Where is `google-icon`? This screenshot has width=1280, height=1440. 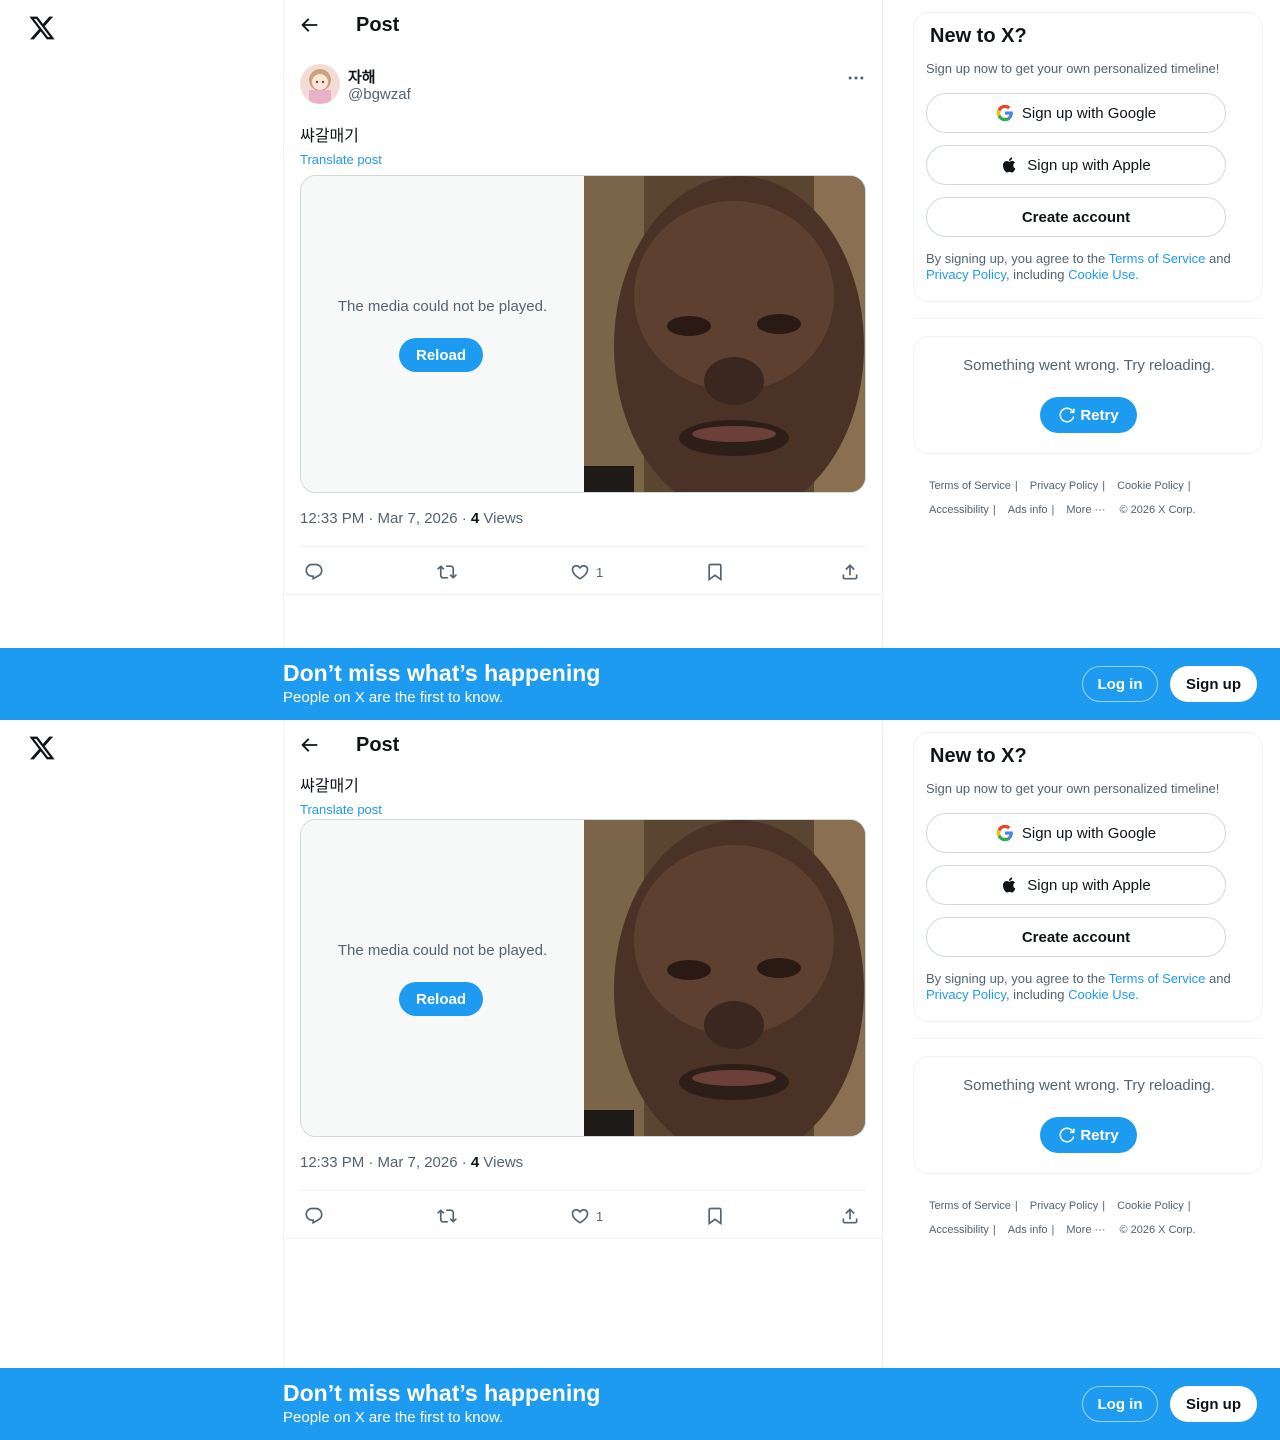 google-icon is located at coordinates (1004, 113).